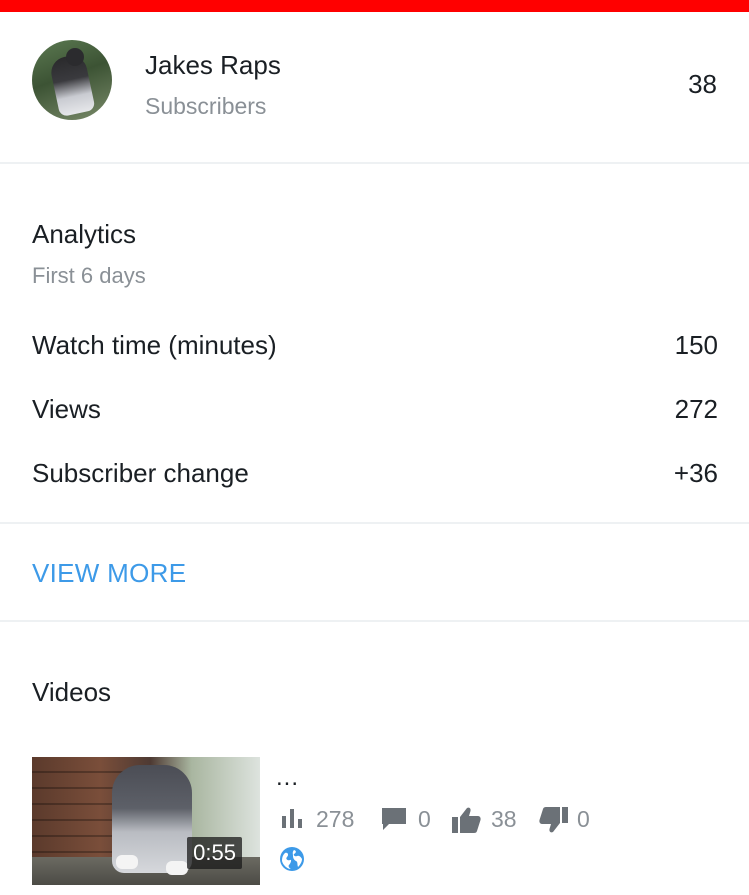 This screenshot has height=895, width=749. I want to click on comments-count: 0, so click(424, 819).